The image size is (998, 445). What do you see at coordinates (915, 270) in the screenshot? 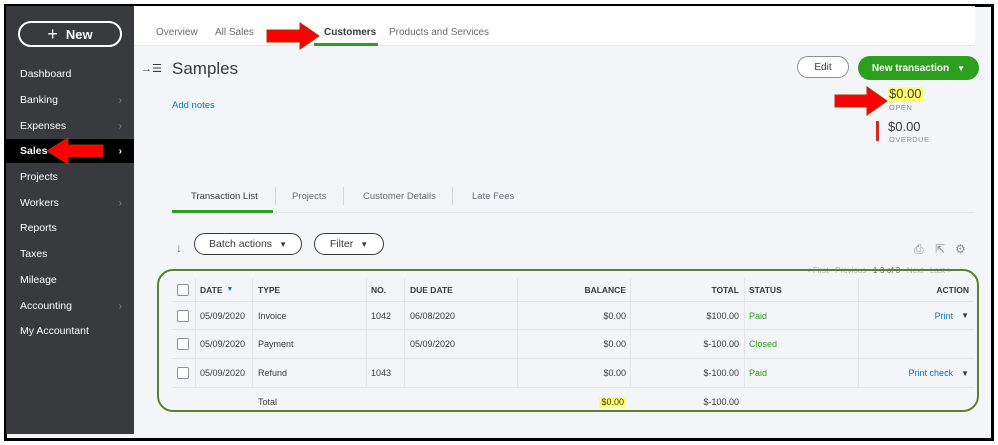
I see `pager-next: Next` at bounding box center [915, 270].